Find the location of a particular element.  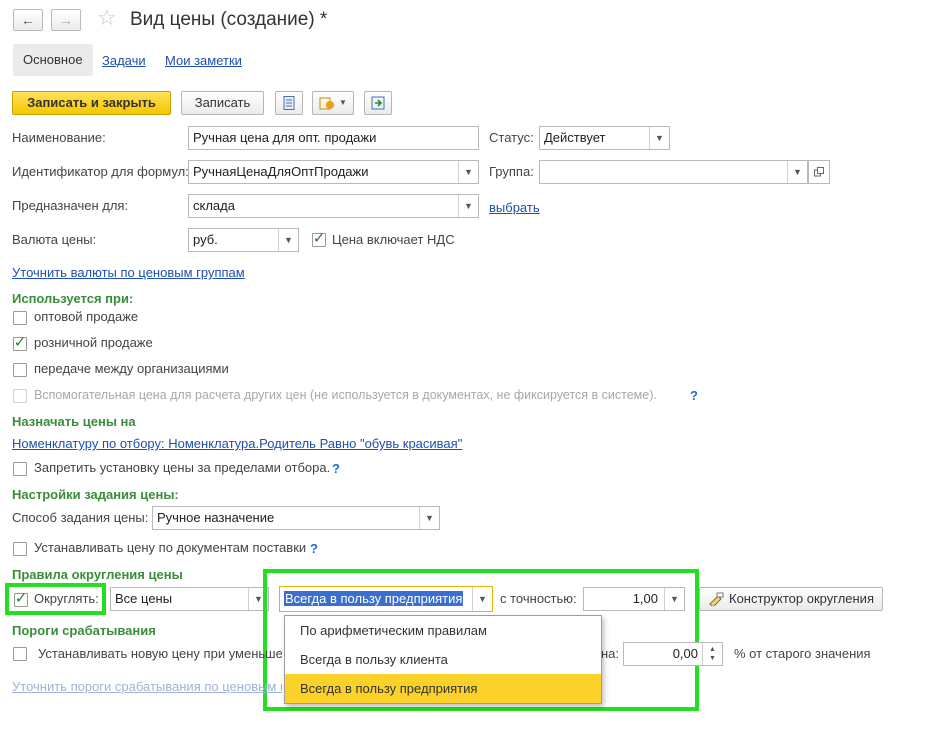

by-docs-checkbox is located at coordinates (20, 549).